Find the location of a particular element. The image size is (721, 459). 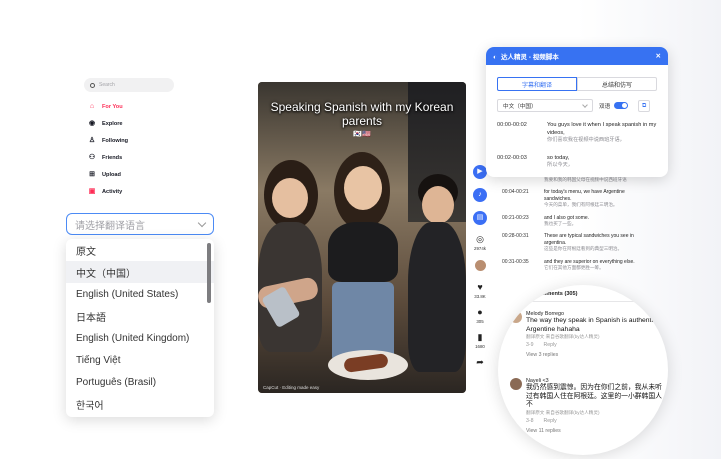

sidebar-item-explore: ◉ Explore is located at coordinates (129, 123).